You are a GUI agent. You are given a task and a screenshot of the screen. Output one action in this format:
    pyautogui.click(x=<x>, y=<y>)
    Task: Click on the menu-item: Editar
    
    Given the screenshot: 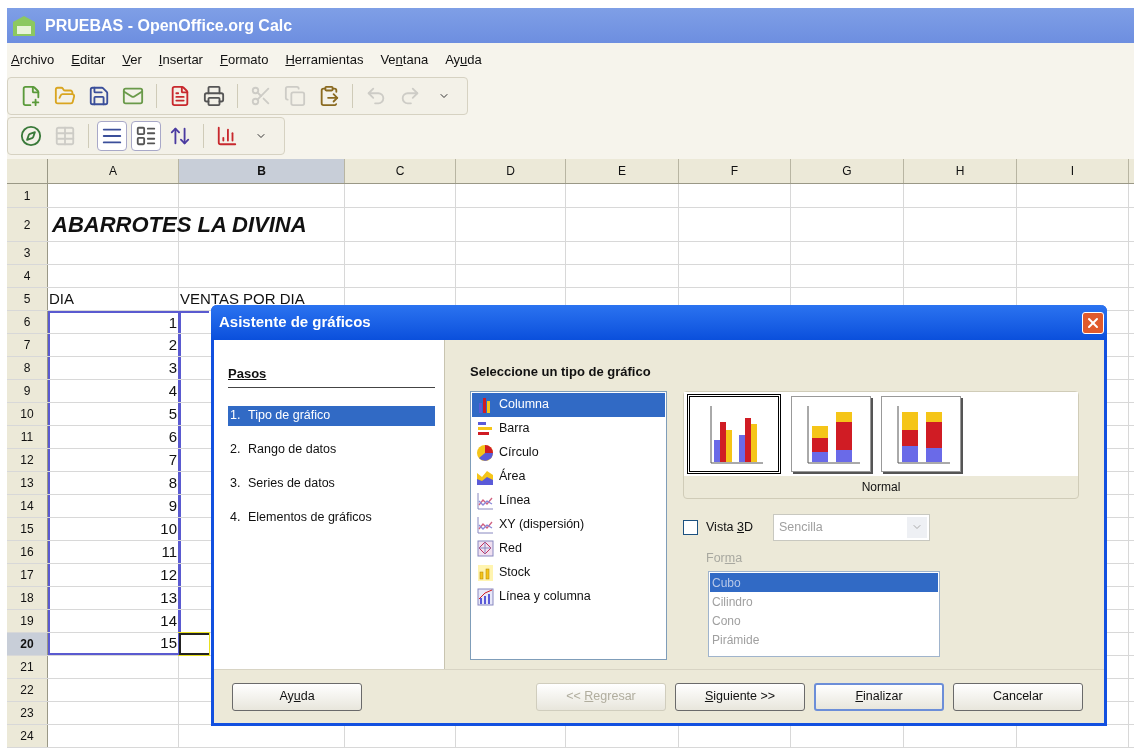 What is the action you would take?
    pyautogui.click(x=88, y=60)
    